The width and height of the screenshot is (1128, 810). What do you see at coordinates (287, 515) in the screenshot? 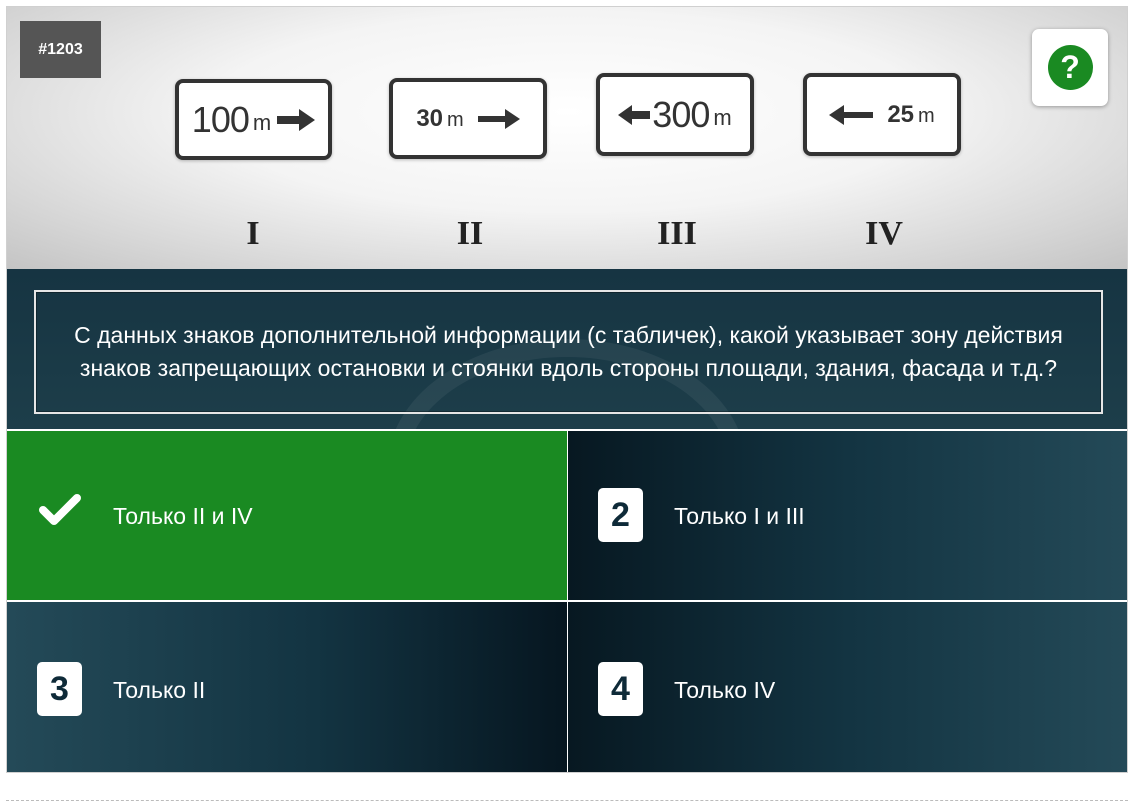
I see `answer-option-1: Только II и IV` at bounding box center [287, 515].